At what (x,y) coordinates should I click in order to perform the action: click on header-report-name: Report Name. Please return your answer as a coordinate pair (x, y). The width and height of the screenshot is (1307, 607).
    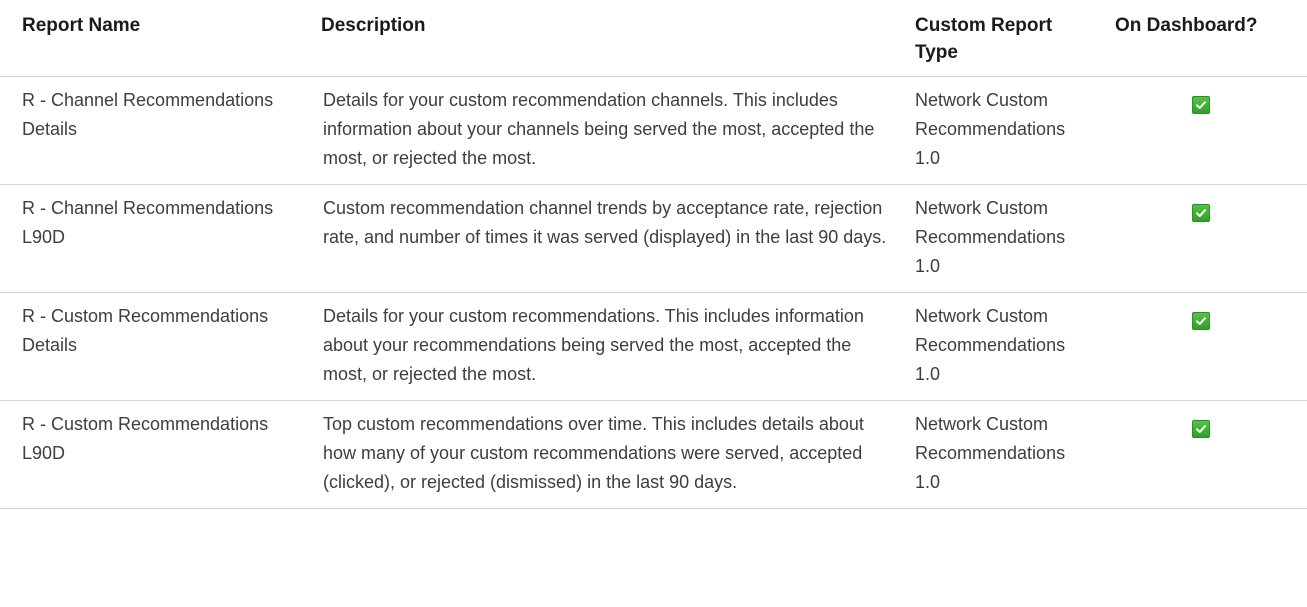
    Looking at the image, I should click on (149, 38).